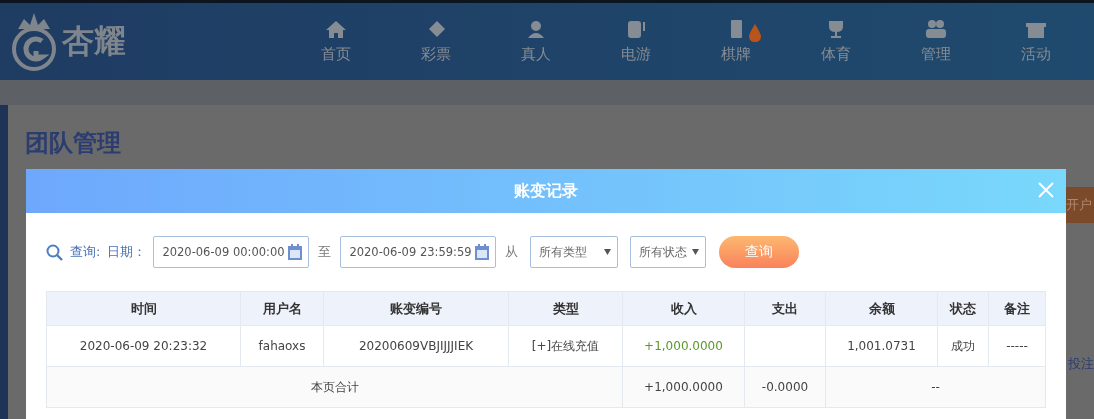  What do you see at coordinates (1036, 41) in the screenshot?
I see `nav-item: 活动` at bounding box center [1036, 41].